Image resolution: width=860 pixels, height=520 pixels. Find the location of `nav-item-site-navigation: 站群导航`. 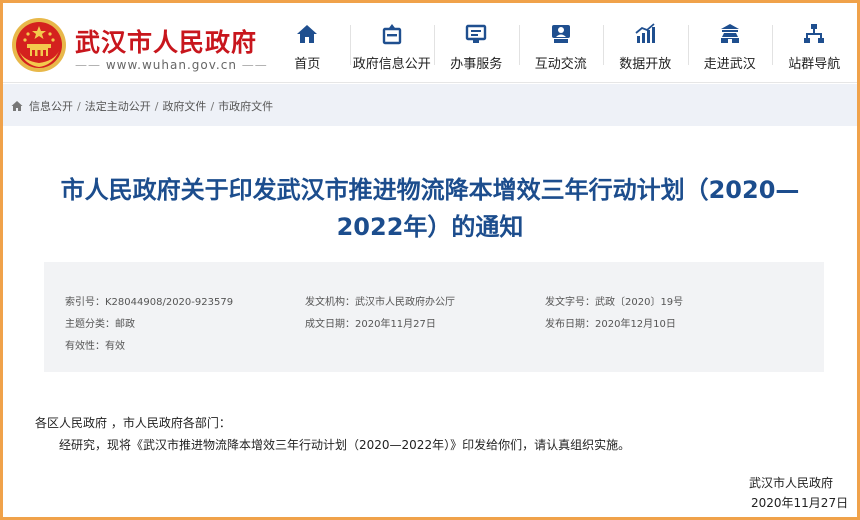

nav-item-site-navigation: 站群导航 is located at coordinates (814, 43).